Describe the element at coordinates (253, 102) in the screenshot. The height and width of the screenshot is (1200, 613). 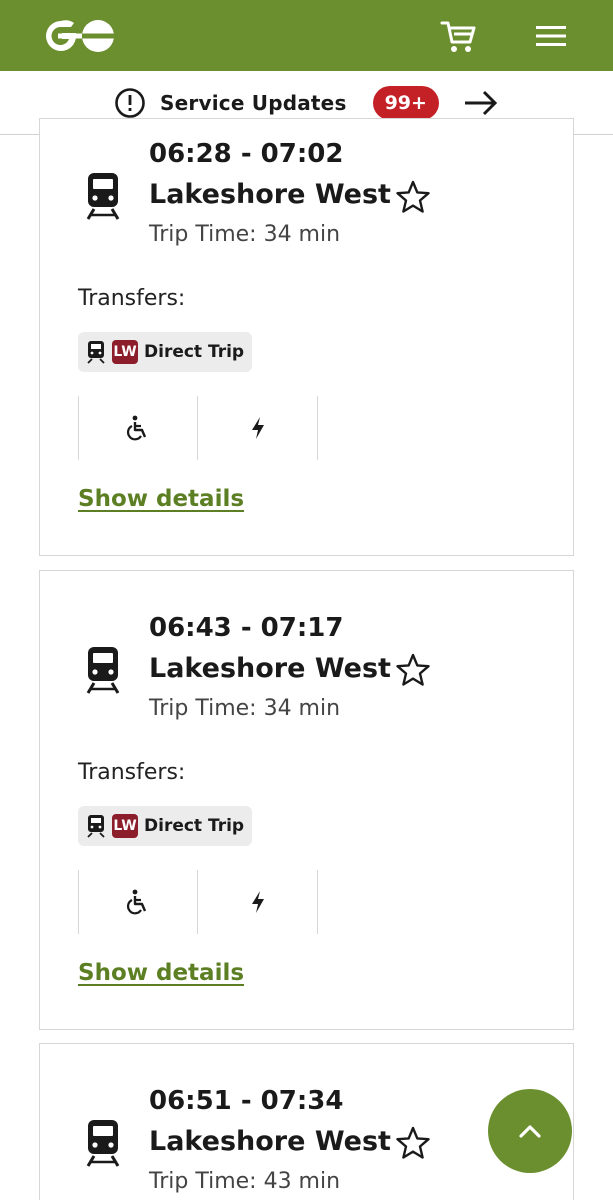
I see `service-updates-label: Service Updates` at that location.